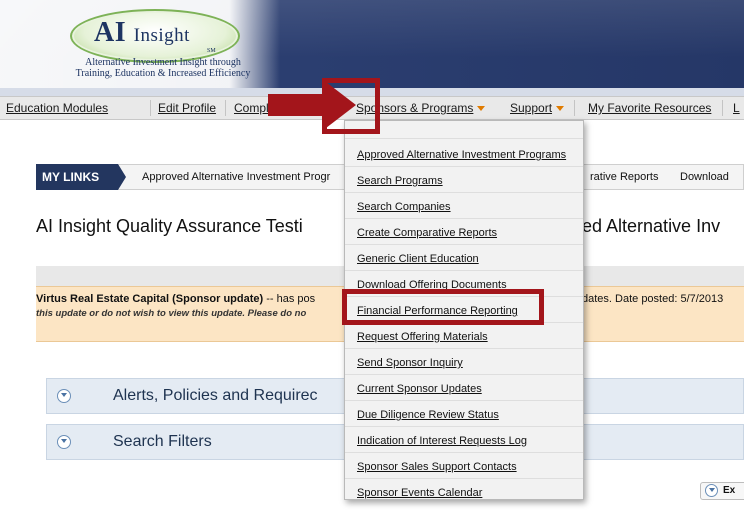 Image resolution: width=744 pixels, height=510 pixels. What do you see at coordinates (464, 337) in the screenshot?
I see `dropdown-item-offering-materials: Request Offering Materials` at bounding box center [464, 337].